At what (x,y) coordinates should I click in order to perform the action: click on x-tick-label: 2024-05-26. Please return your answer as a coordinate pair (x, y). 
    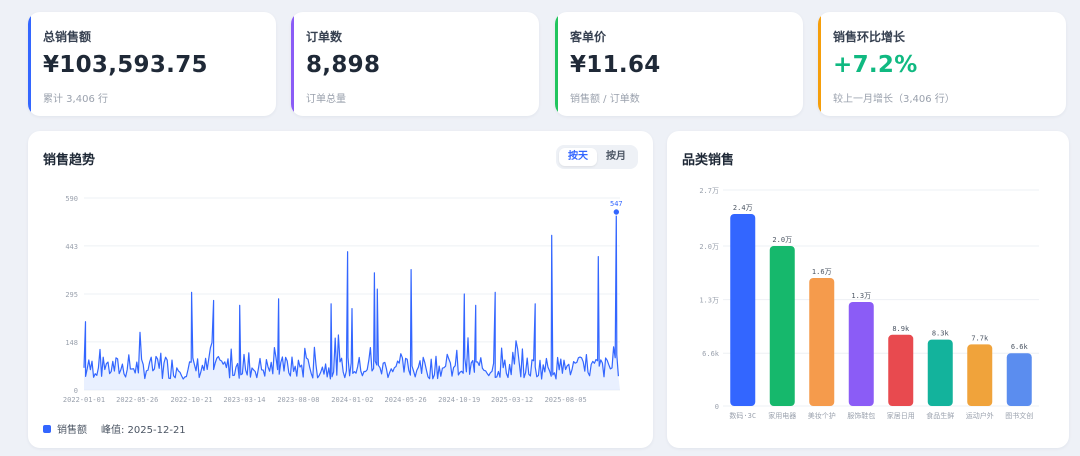
    Looking at the image, I should click on (406, 400).